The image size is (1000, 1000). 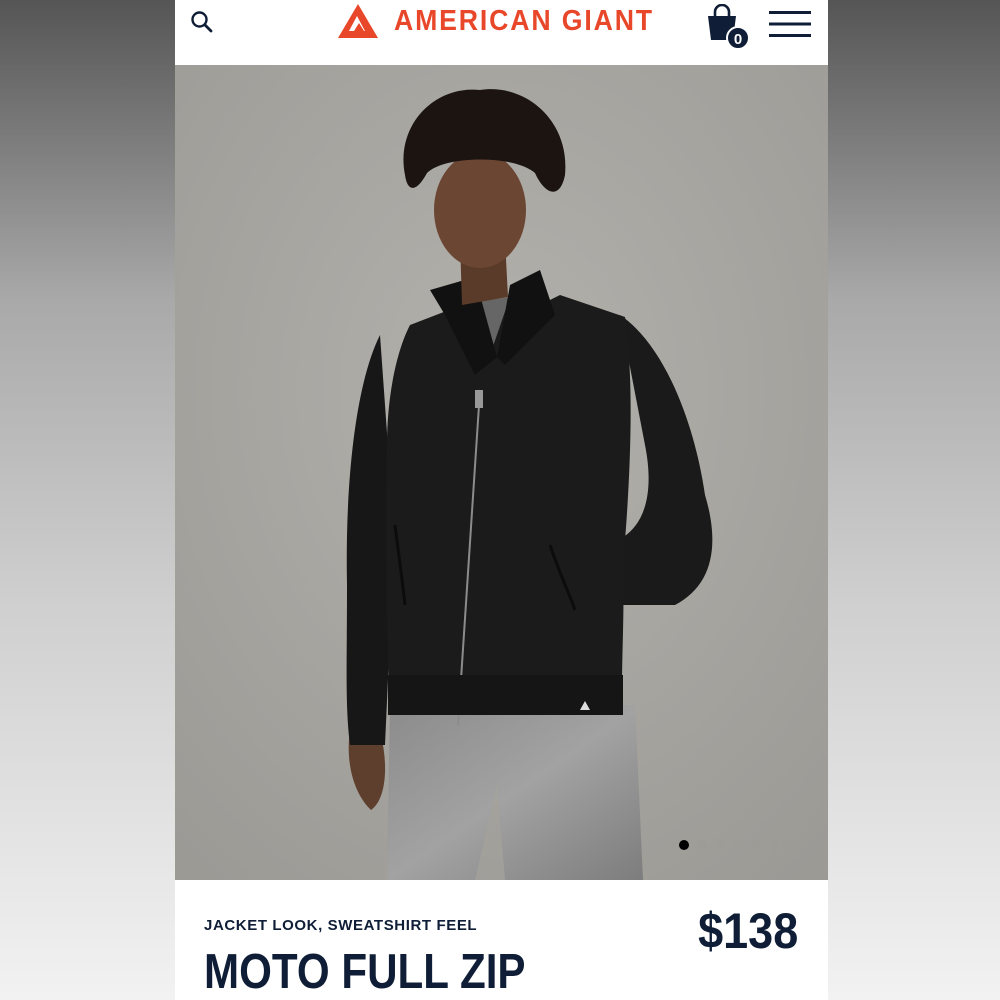 I want to click on carousel-pagination, so click(x=738, y=845).